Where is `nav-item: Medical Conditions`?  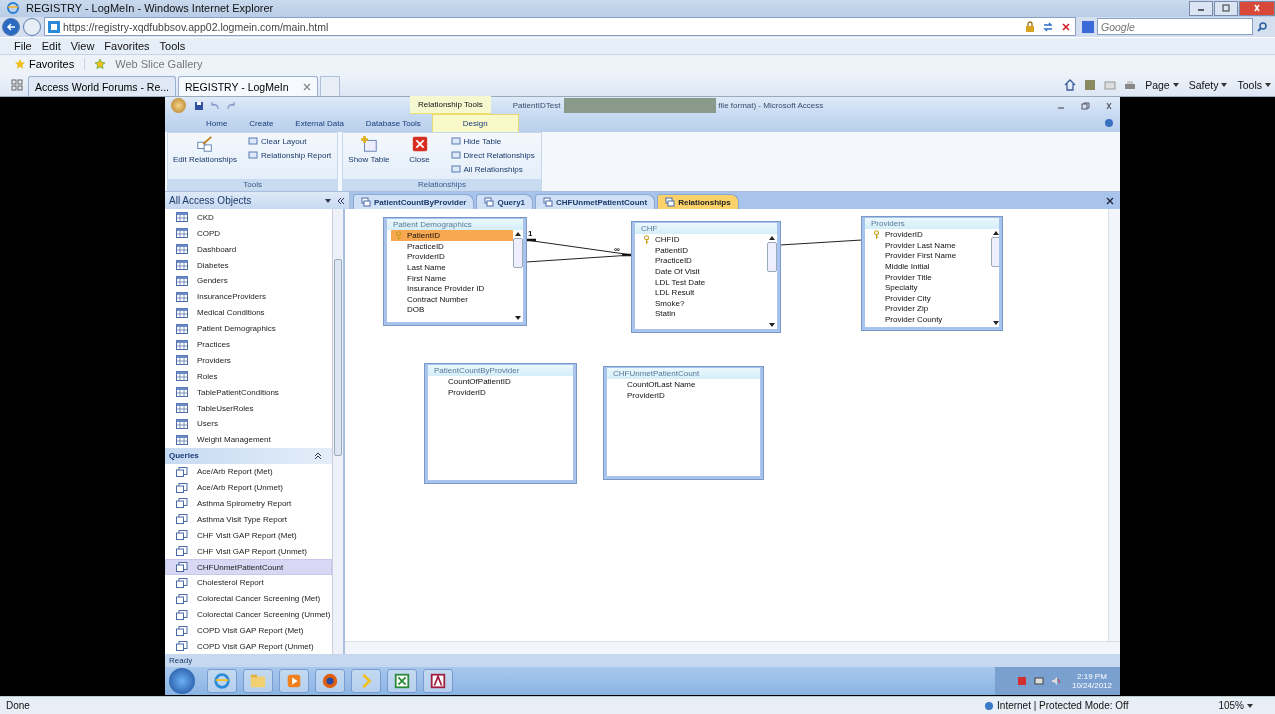 nav-item: Medical Conditions is located at coordinates (248, 312).